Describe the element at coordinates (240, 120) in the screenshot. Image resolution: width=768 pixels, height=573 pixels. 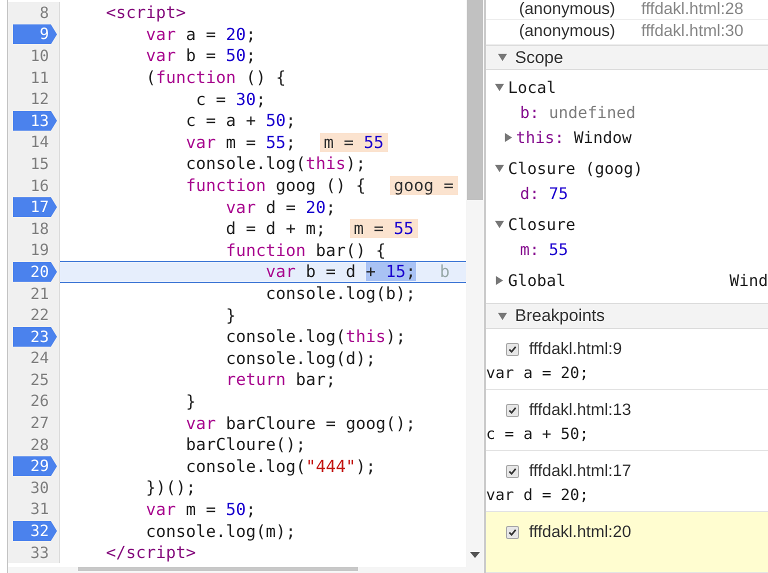
I see `code-line: c = a + 50;` at that location.